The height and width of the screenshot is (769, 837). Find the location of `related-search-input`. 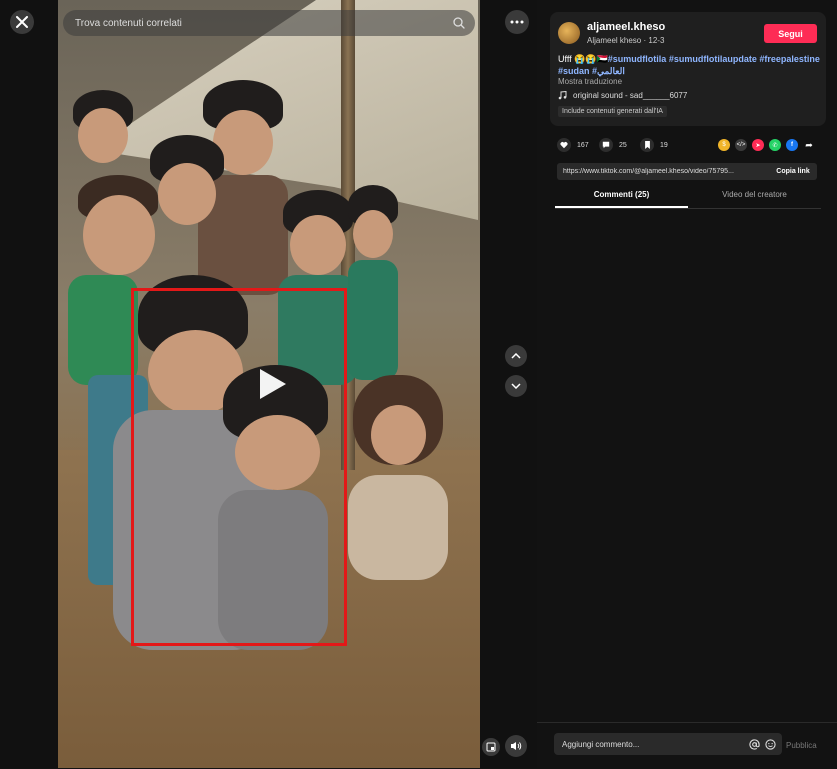

related-search-input is located at coordinates (263, 23).